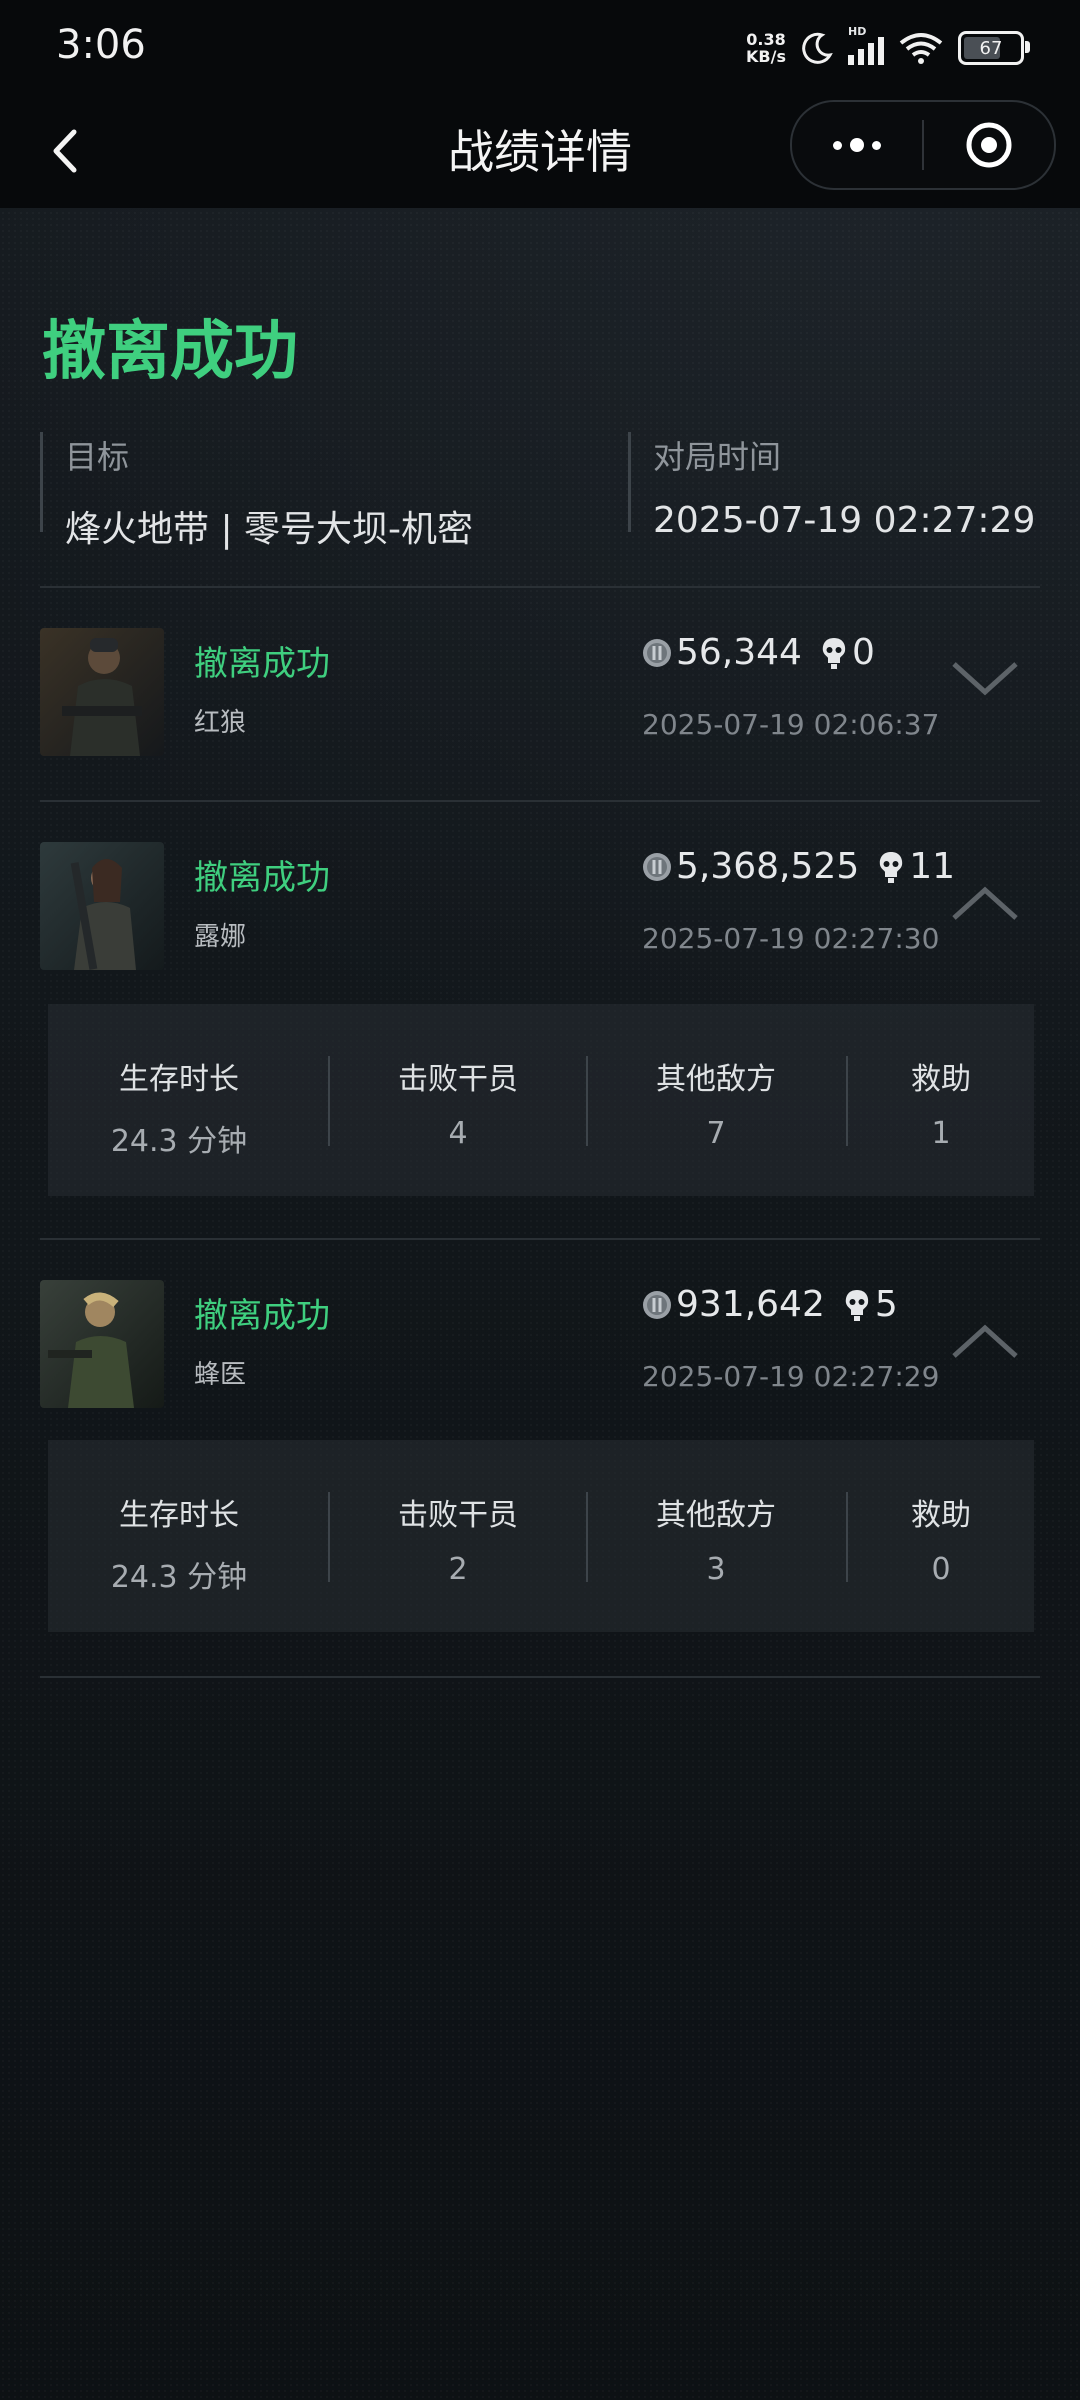  What do you see at coordinates (97, 457) in the screenshot?
I see `target-label: 目标` at bounding box center [97, 457].